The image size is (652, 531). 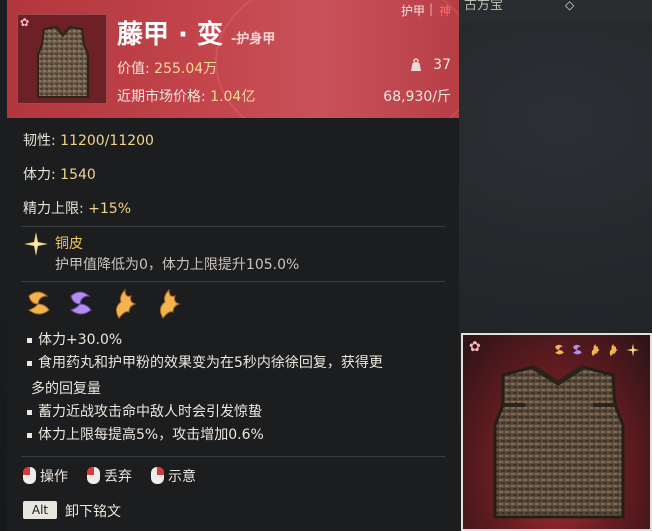 I want to click on bonus-item: 体力上限每提高5%，攻击增加0.6%, so click(x=145, y=435).